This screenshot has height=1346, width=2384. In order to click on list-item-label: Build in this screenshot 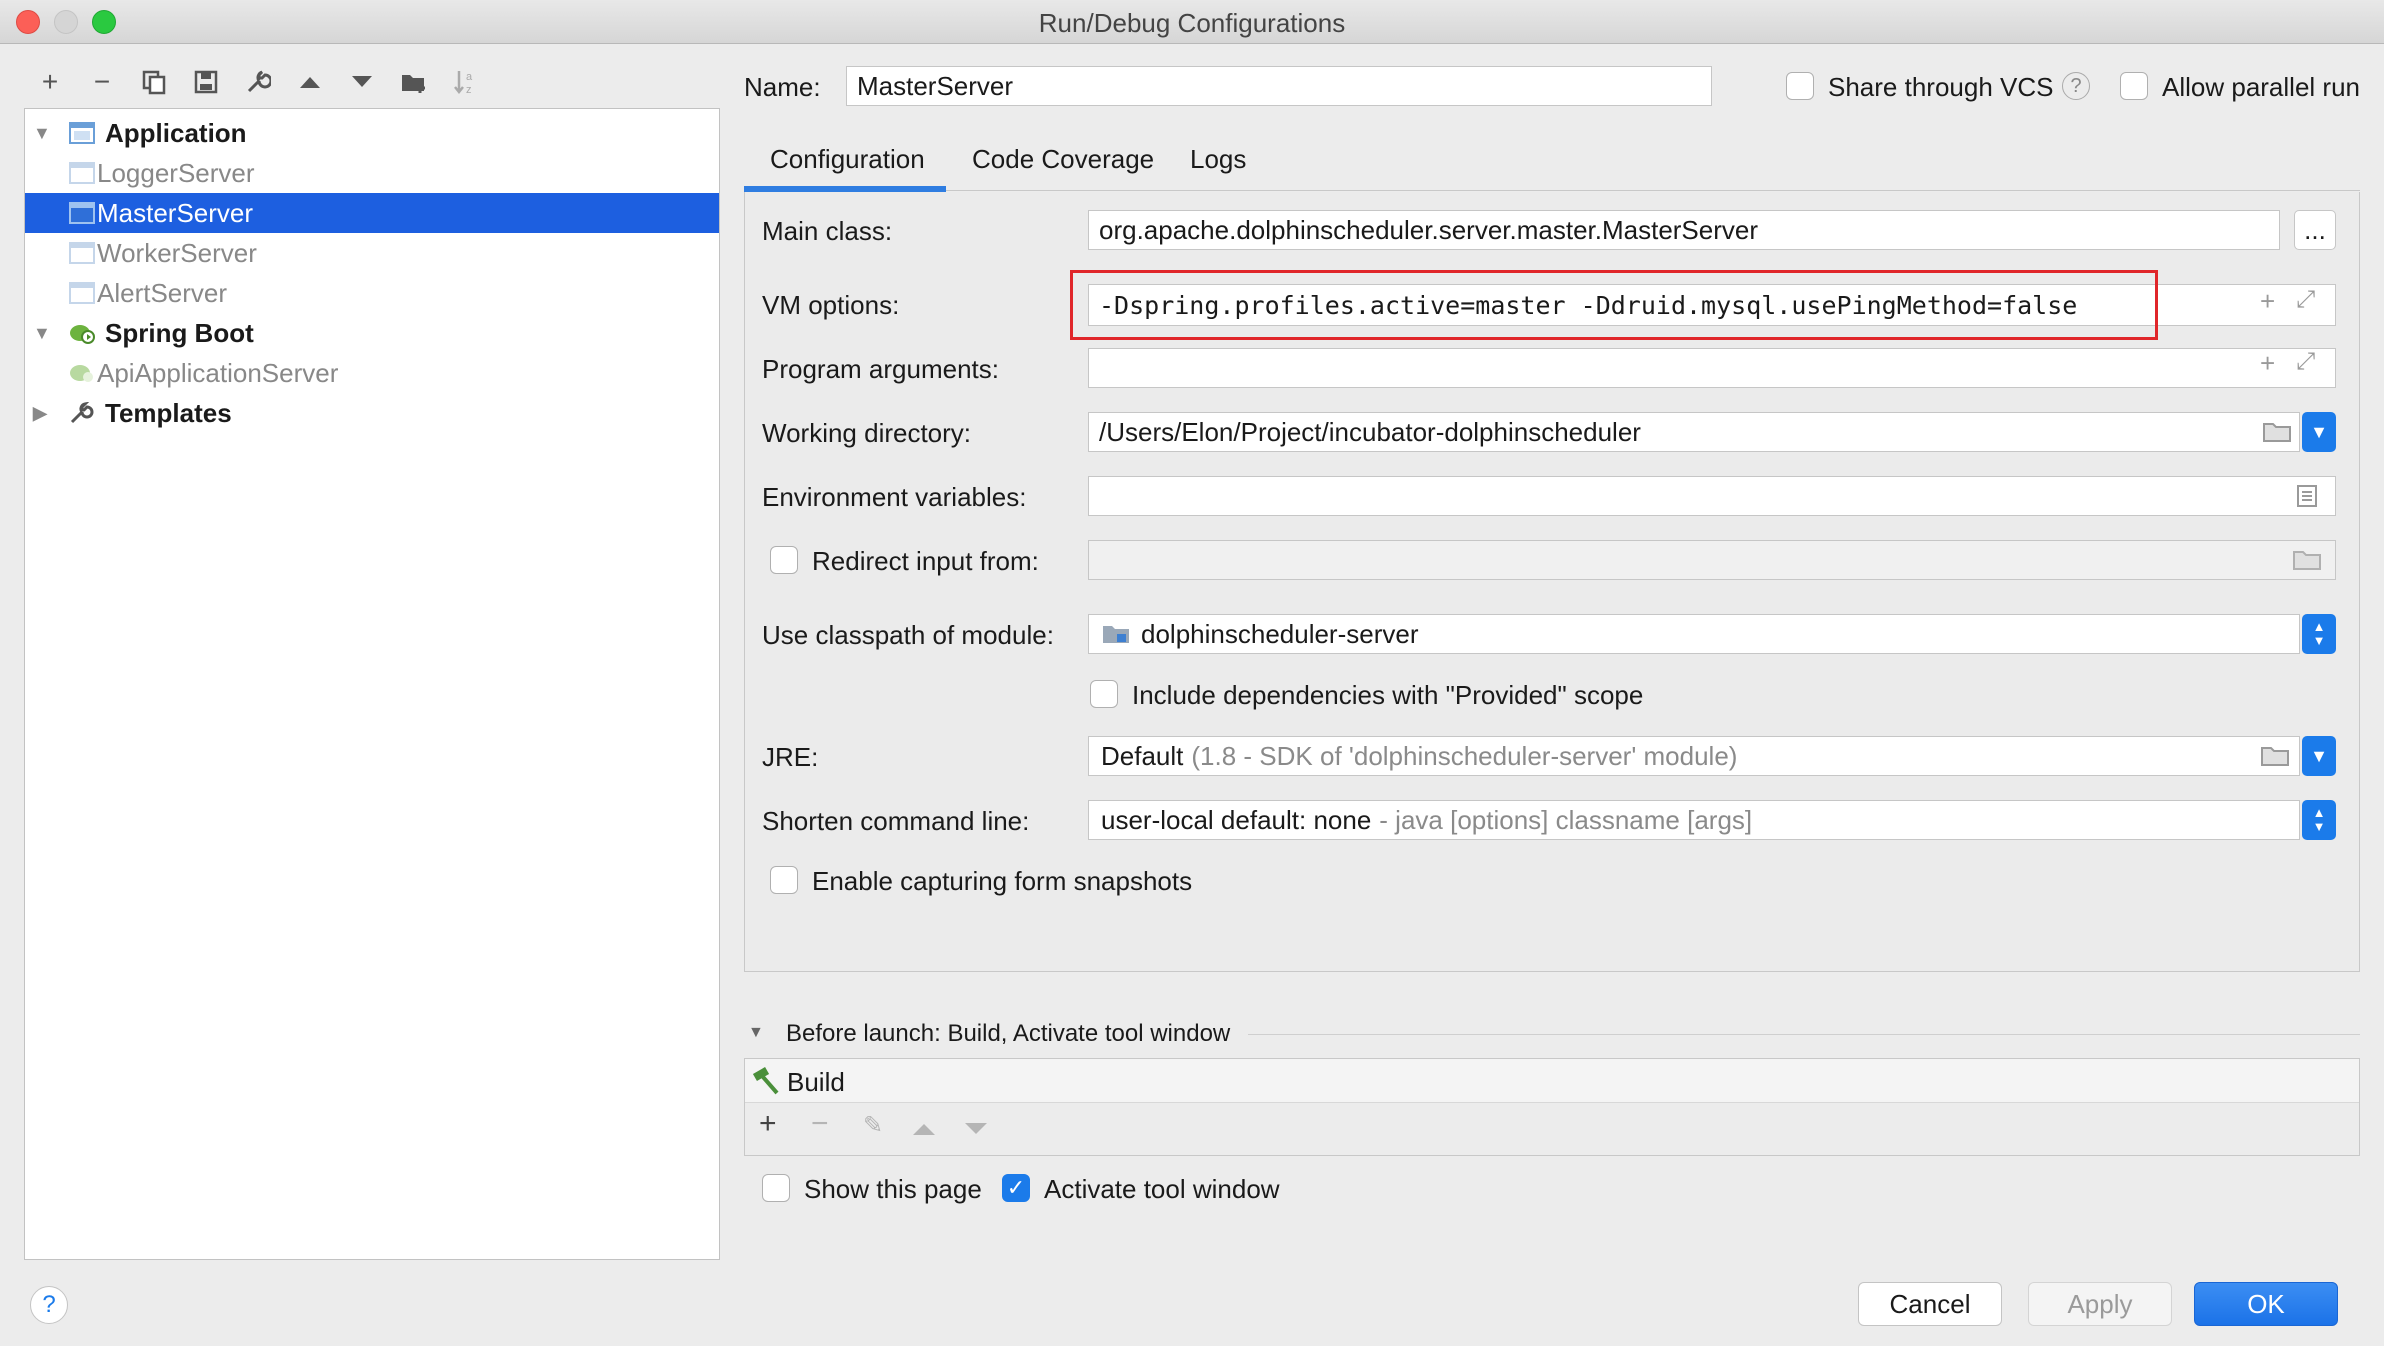, I will do `click(816, 1082)`.